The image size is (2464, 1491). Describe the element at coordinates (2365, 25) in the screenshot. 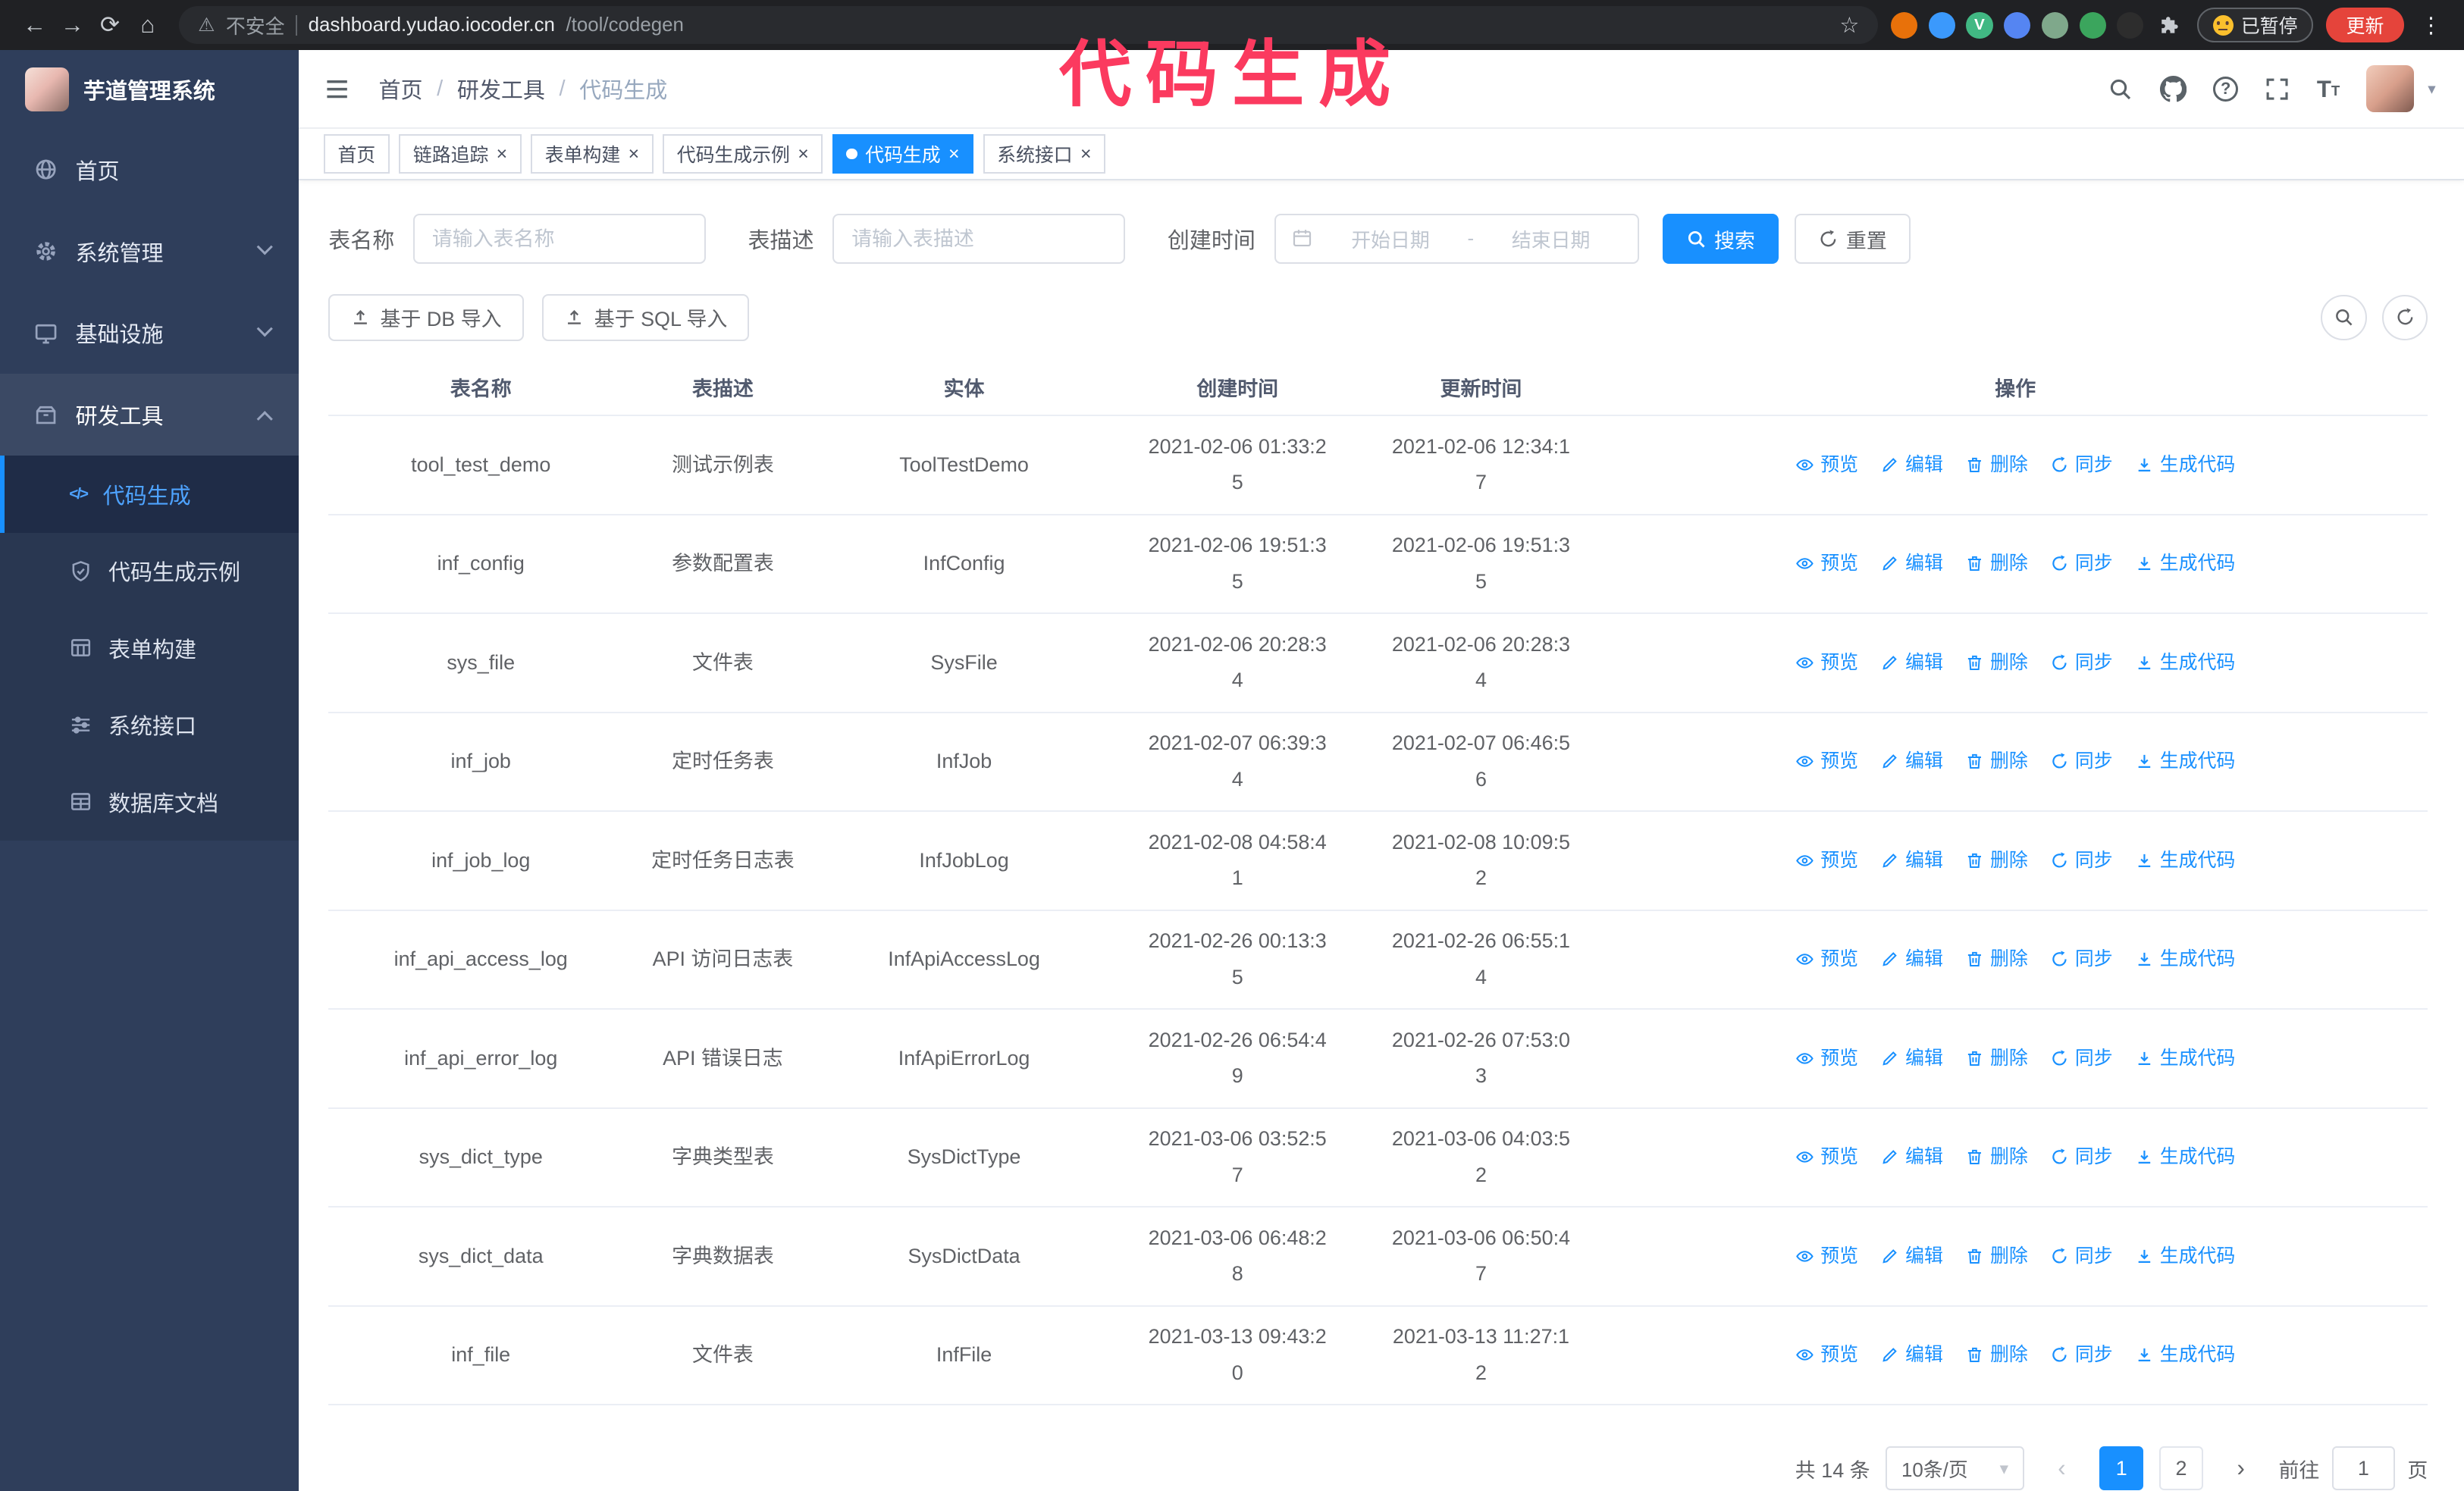

I see `browser-update-button: 更新` at that location.